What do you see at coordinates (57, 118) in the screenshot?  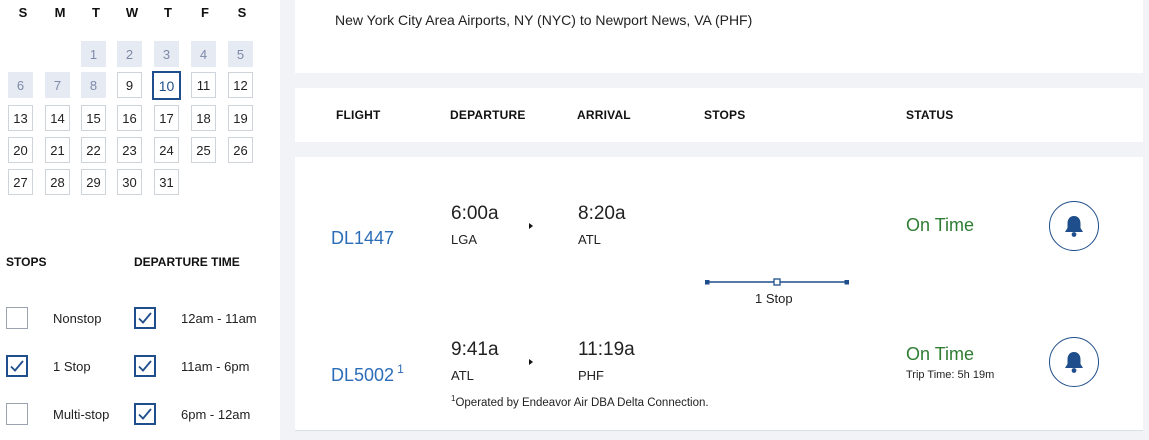 I see `calendar-day: 14` at bounding box center [57, 118].